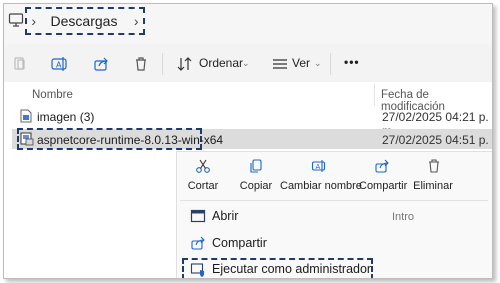 This screenshot has height=283, width=500. I want to click on run-as-admin-menu-item: Ejecutar como administrador, so click(291, 269).